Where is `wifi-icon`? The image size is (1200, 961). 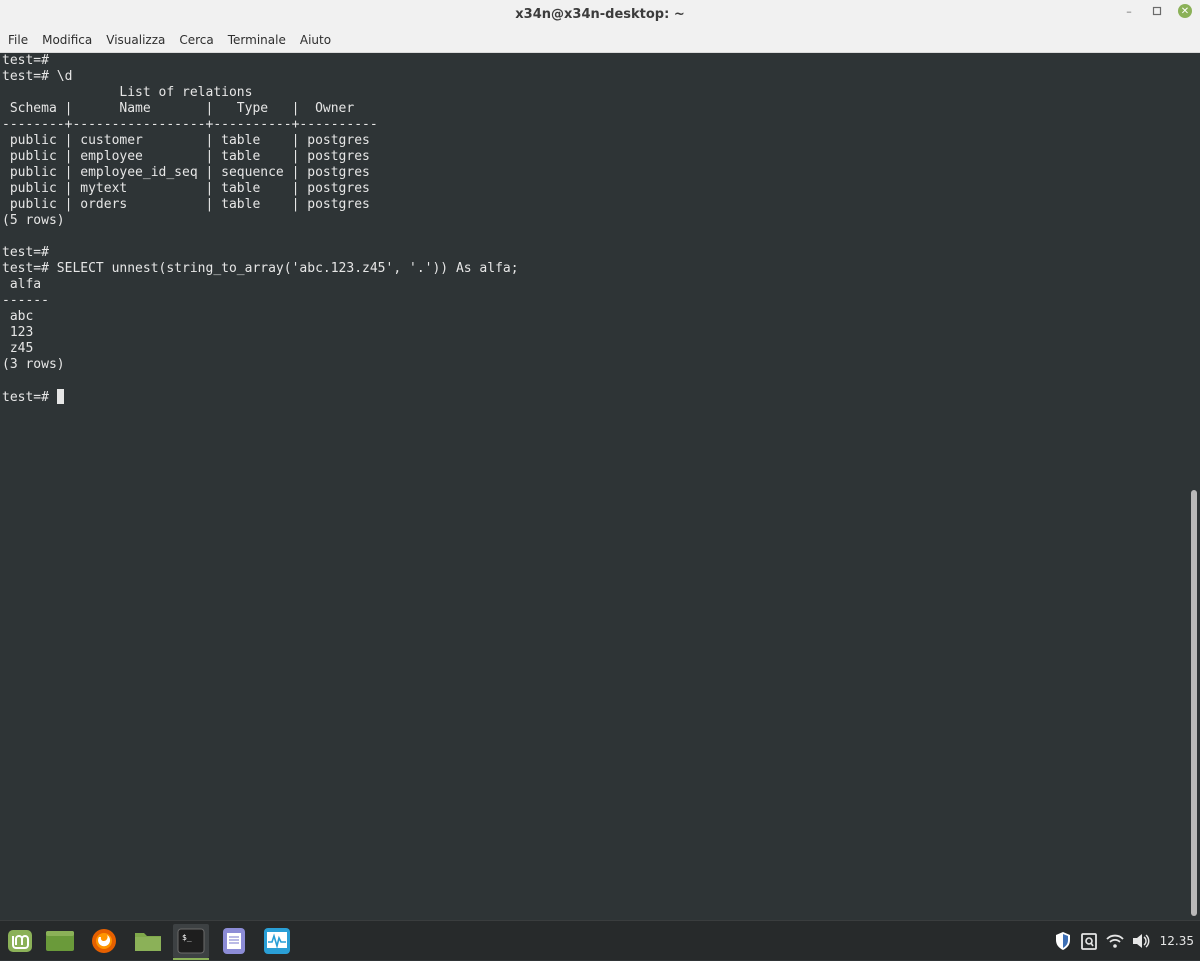 wifi-icon is located at coordinates (1114, 941).